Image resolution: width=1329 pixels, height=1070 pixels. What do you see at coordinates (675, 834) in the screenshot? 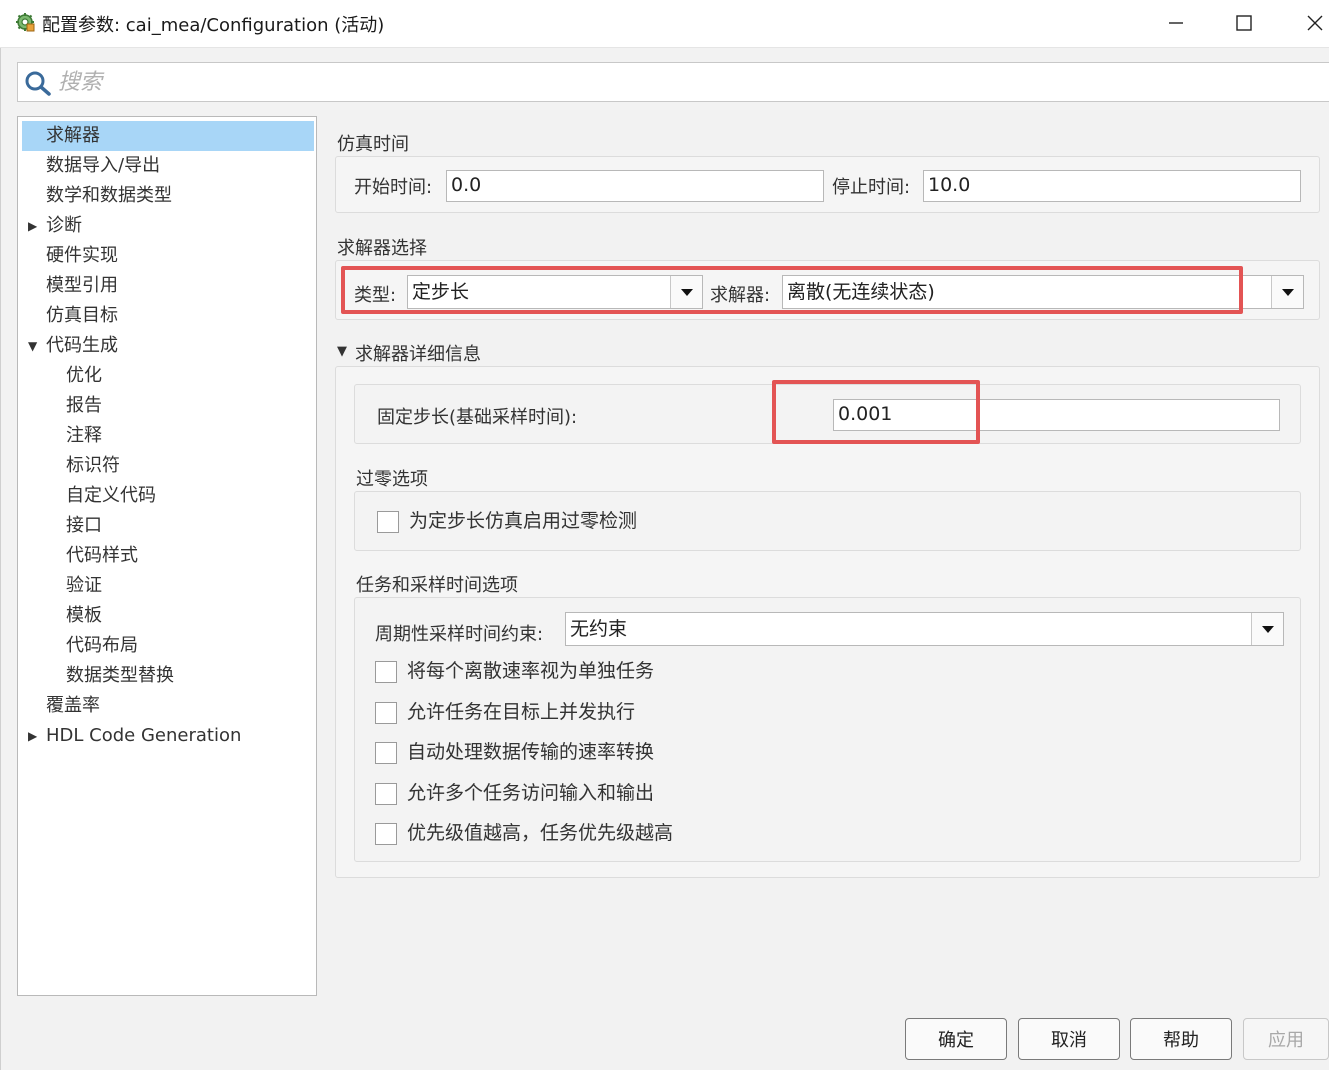
I see `task-checkbox-row: 优先级值越高，任务优先级越高` at bounding box center [675, 834].